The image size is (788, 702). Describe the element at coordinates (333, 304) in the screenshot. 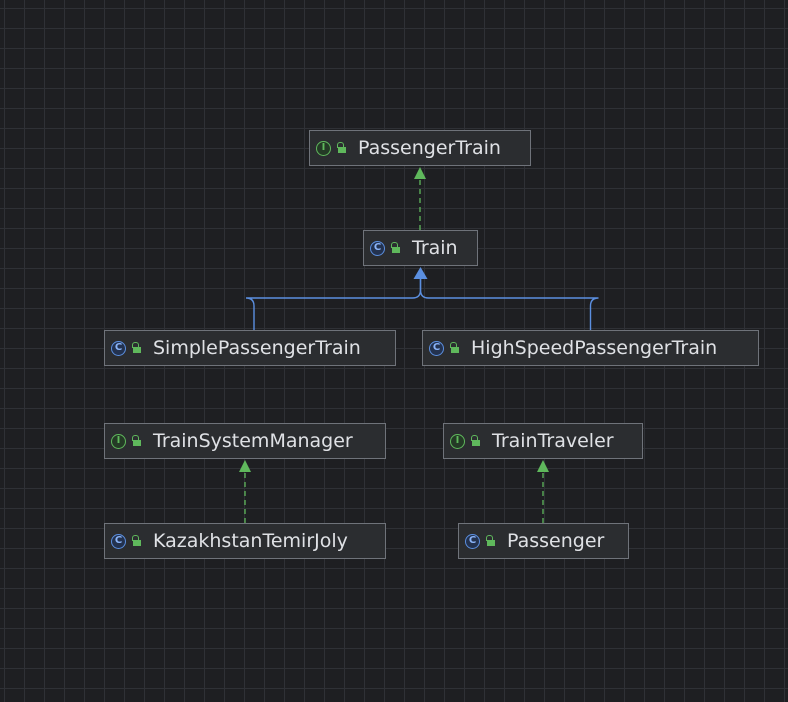

I see `generalization-edge-simple-passenger-train` at that location.